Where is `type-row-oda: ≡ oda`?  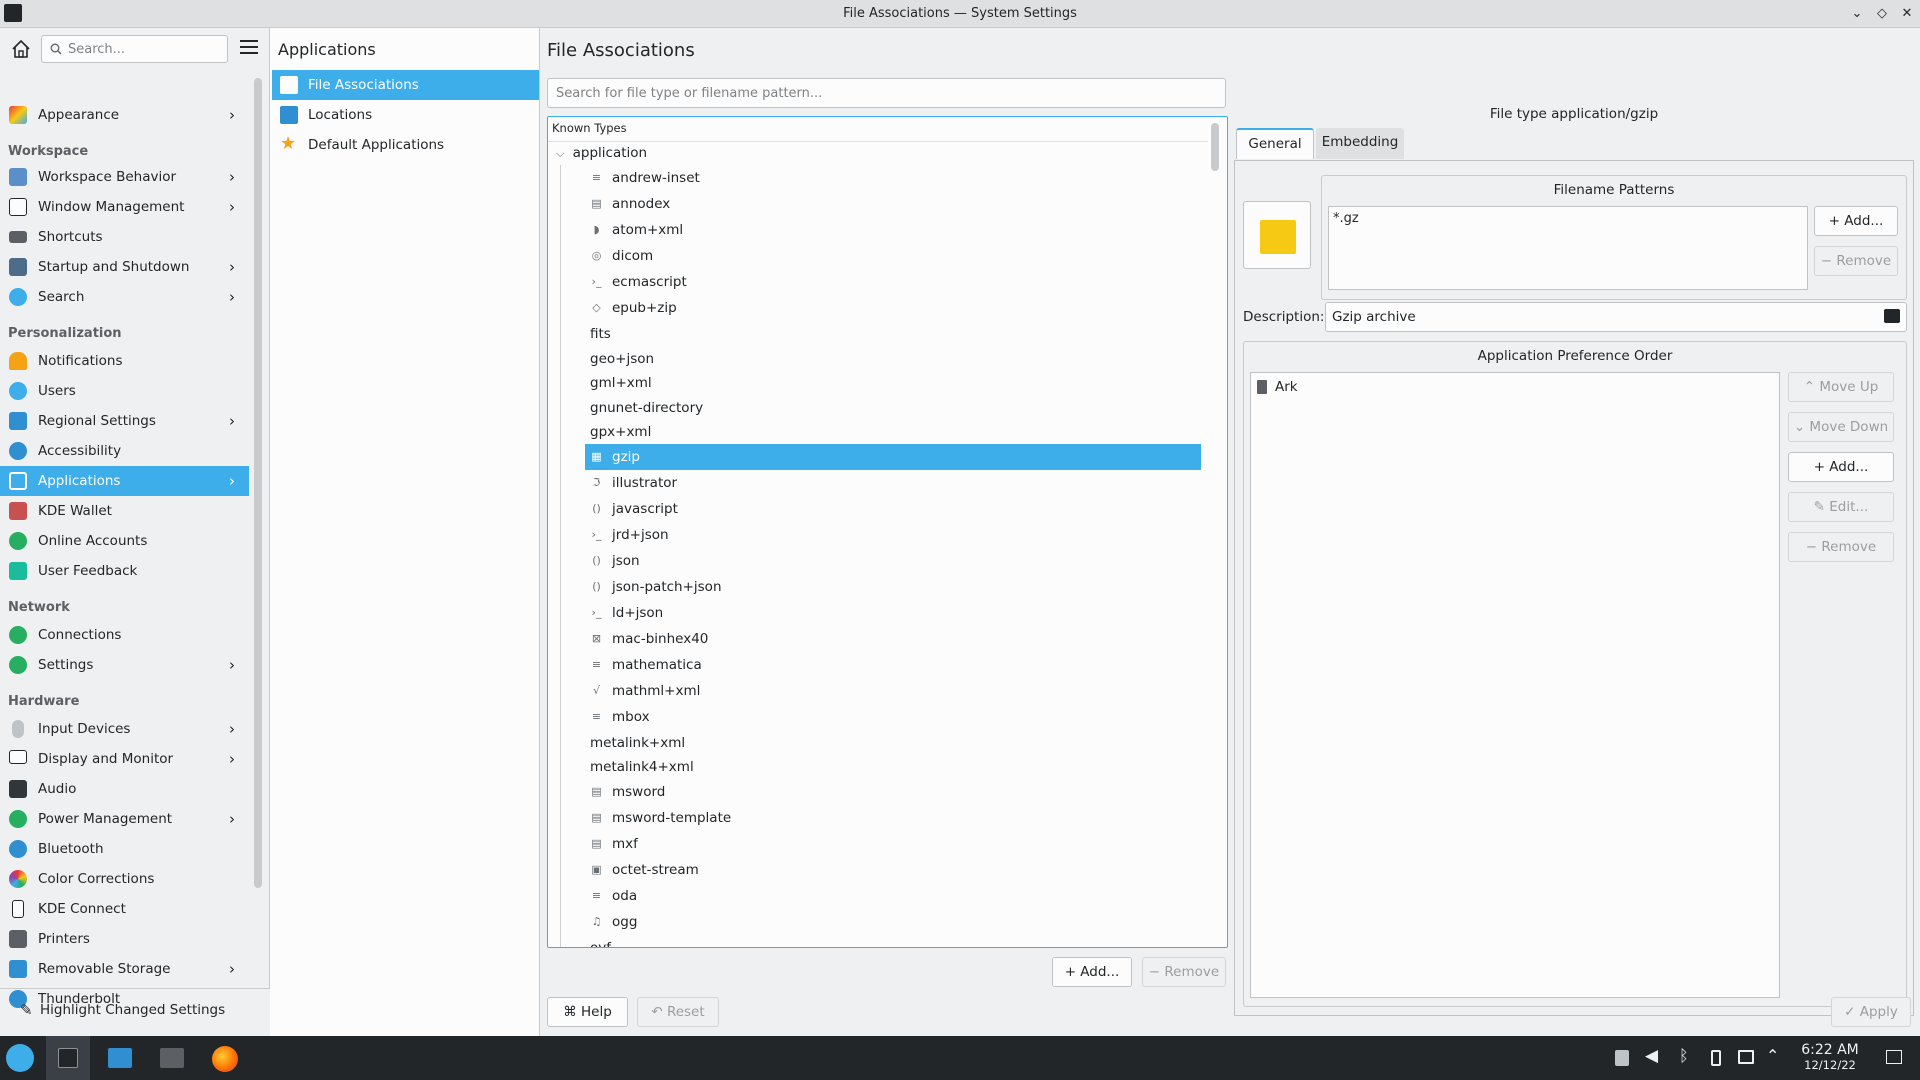 type-row-oda: ≡ oda is located at coordinates (893, 896).